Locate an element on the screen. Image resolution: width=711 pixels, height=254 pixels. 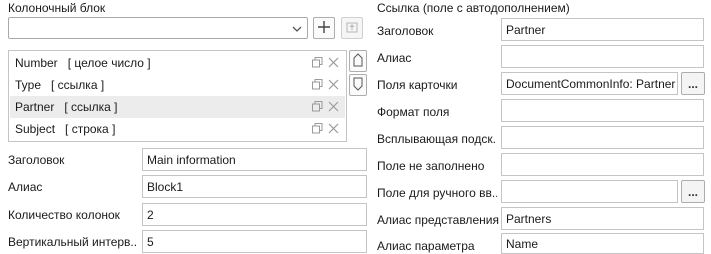
column-name: Partner is located at coordinates (35, 107).